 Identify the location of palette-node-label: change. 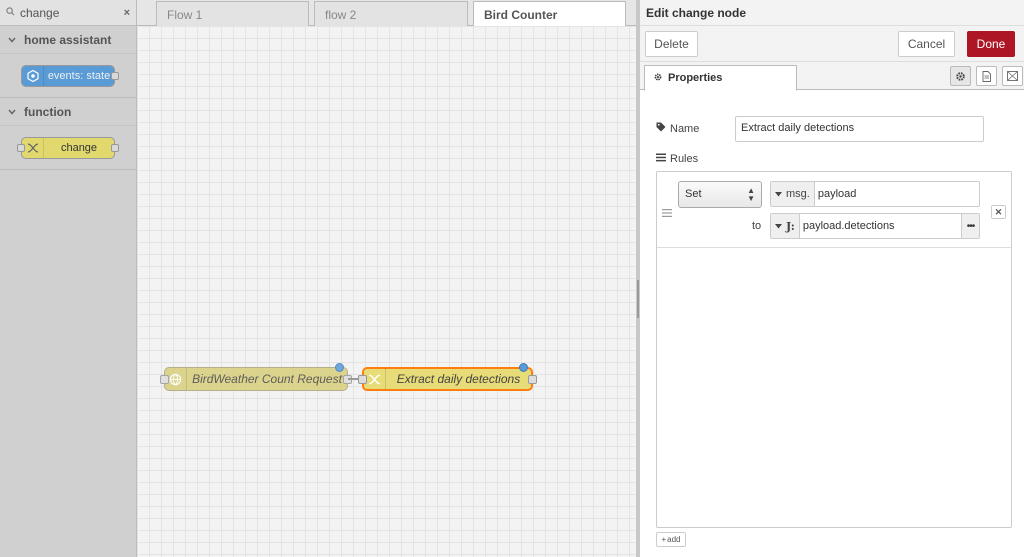
(79, 148).